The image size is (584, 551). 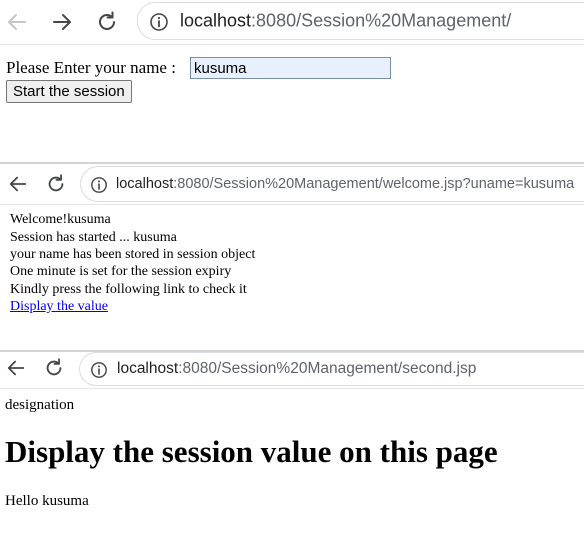 I want to click on name-label: Please Enter your name :, so click(x=91, y=67).